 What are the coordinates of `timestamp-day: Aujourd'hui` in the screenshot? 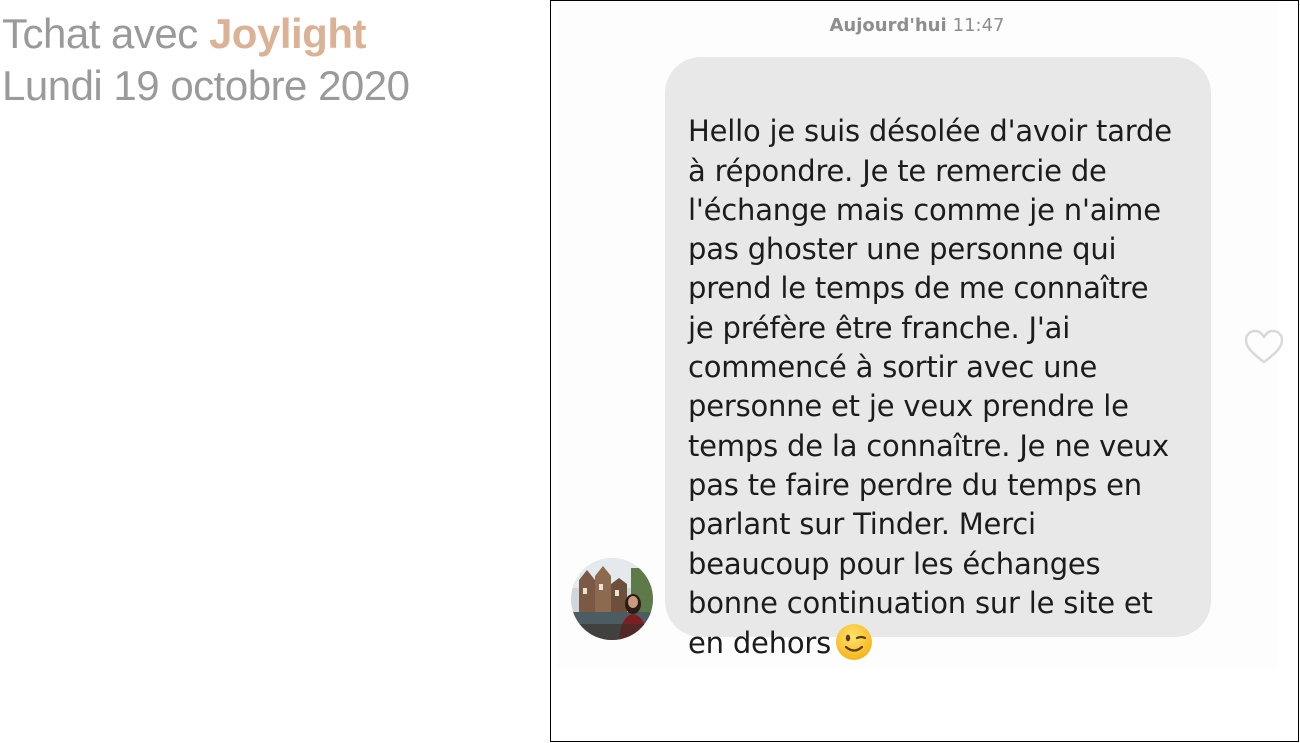 It's located at (888, 25).